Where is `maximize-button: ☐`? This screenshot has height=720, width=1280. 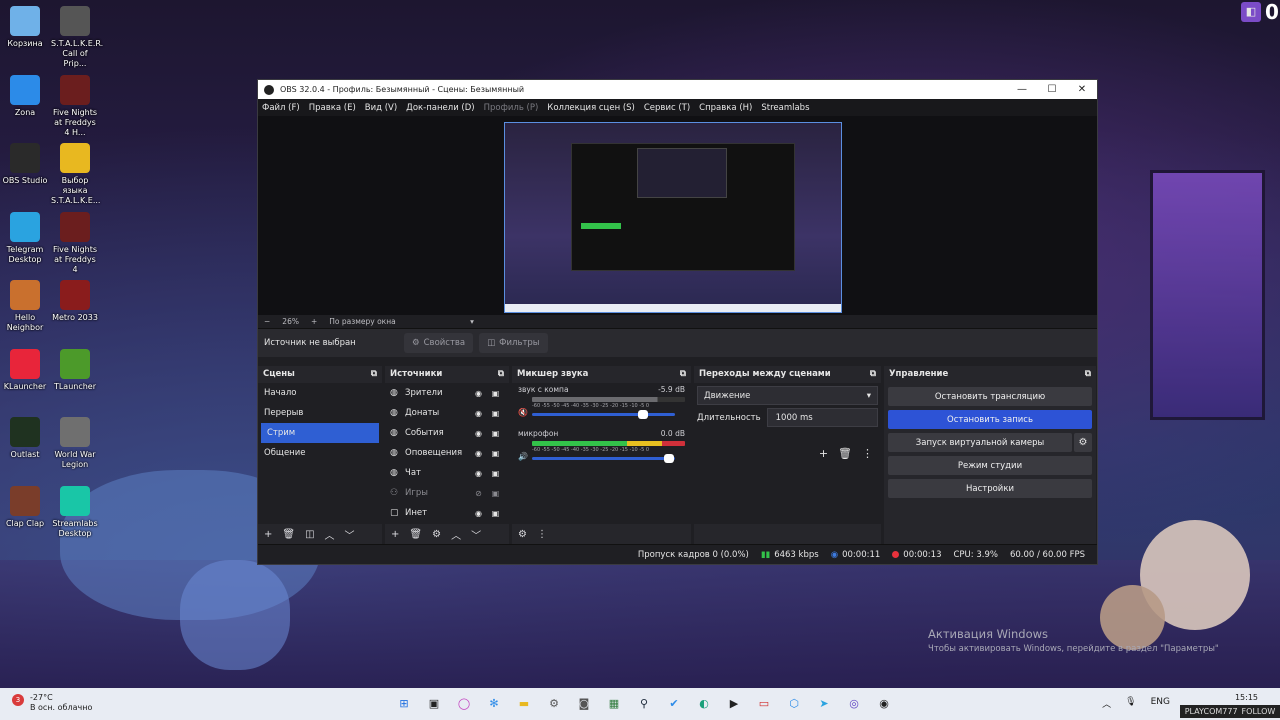 maximize-button: ☐ is located at coordinates (1052, 89).